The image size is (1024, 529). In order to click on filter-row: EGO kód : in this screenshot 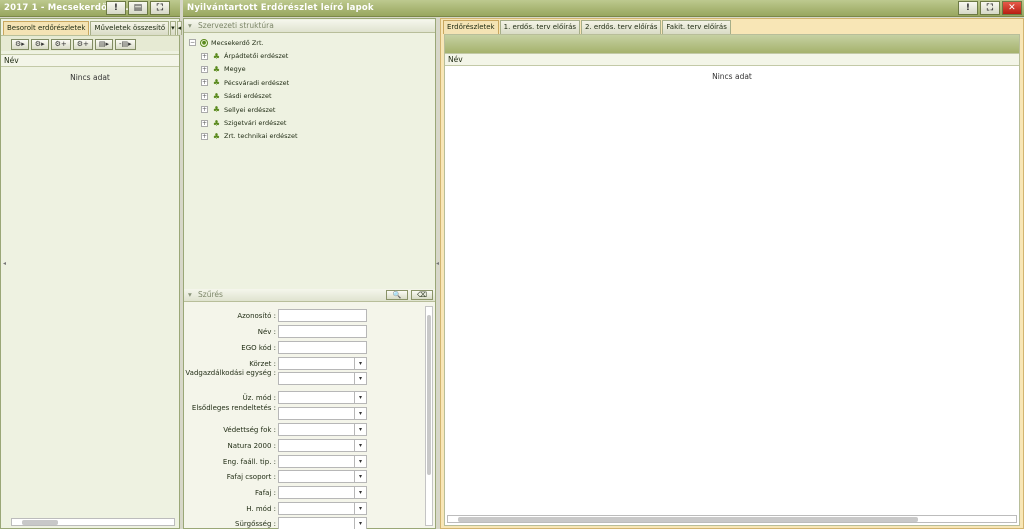, I will do `click(304, 348)`.